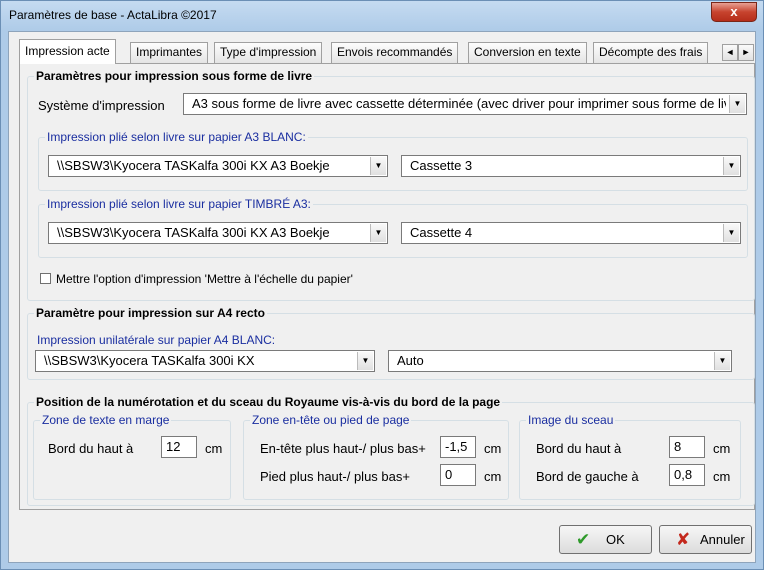 This screenshot has height=570, width=764. Describe the element at coordinates (493, 448) in the screenshot. I see `header-unit-label: cm` at that location.